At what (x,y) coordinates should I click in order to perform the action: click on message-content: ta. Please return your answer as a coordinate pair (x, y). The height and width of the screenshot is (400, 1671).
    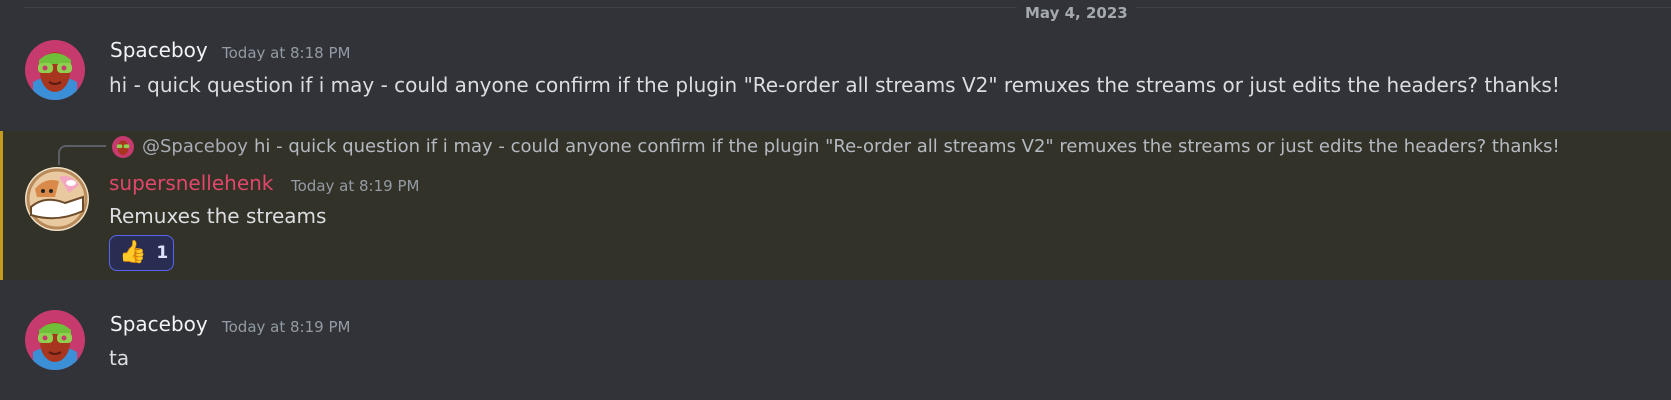
    Looking at the image, I should click on (119, 358).